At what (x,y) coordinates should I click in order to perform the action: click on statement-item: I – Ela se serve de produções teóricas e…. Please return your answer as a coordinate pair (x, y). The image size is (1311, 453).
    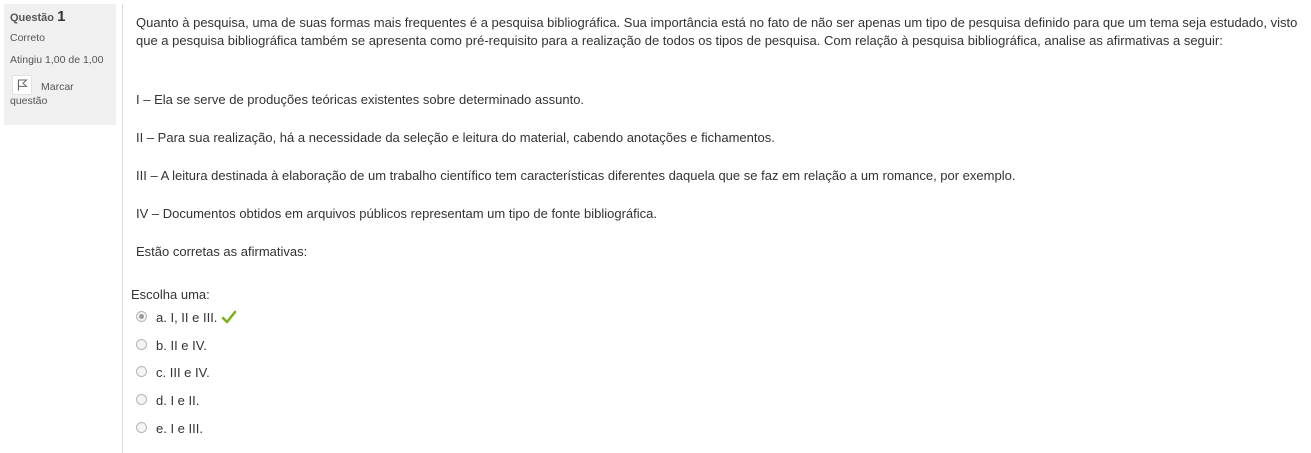
    Looking at the image, I should click on (360, 99).